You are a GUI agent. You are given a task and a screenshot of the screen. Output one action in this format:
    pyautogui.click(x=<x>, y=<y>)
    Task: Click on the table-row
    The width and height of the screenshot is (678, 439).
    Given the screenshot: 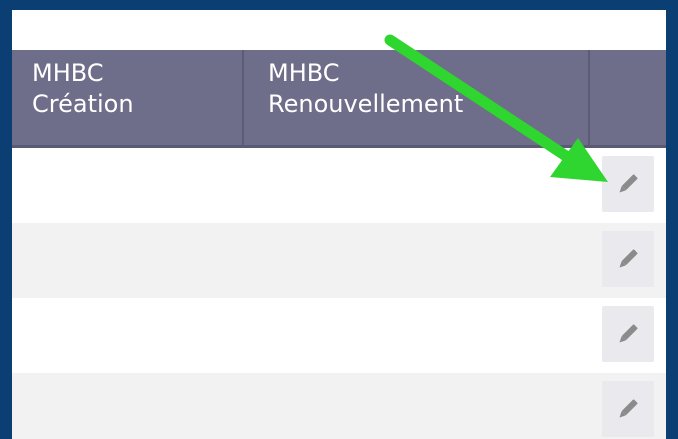 What is the action you would take?
    pyautogui.click(x=339, y=406)
    